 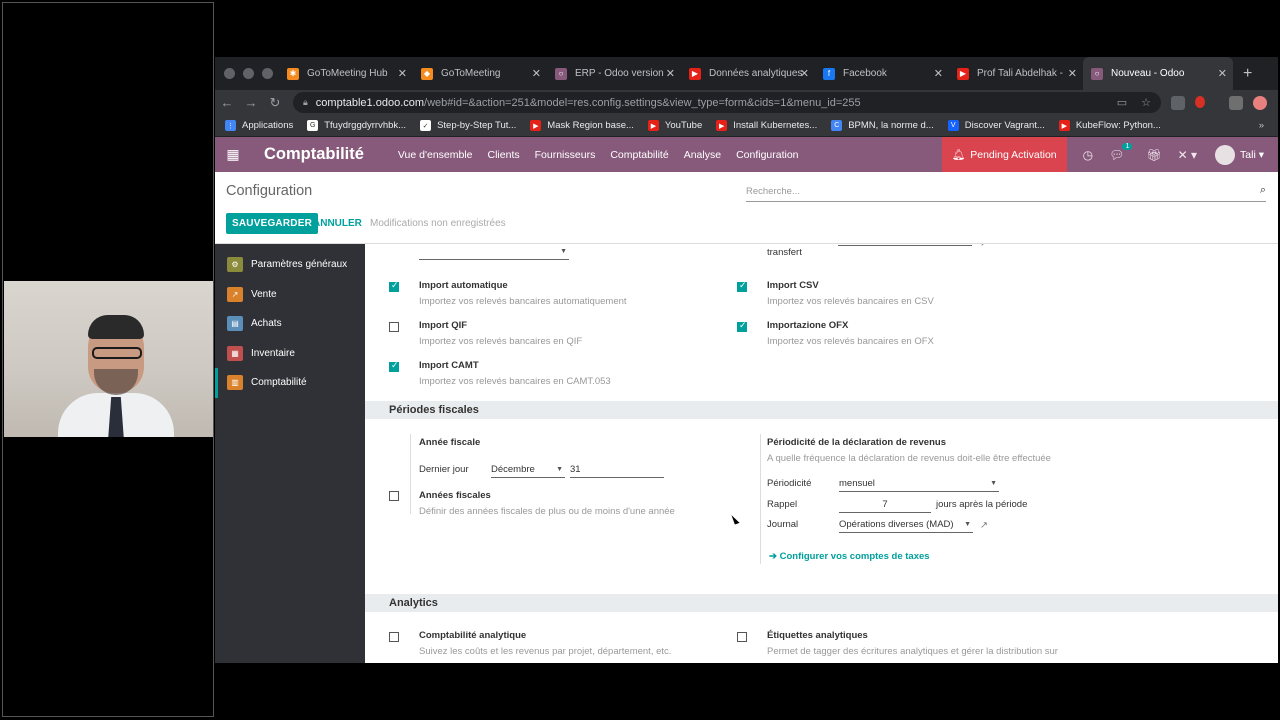 What do you see at coordinates (494, 253) in the screenshot?
I see `partial-select: ▼` at bounding box center [494, 253].